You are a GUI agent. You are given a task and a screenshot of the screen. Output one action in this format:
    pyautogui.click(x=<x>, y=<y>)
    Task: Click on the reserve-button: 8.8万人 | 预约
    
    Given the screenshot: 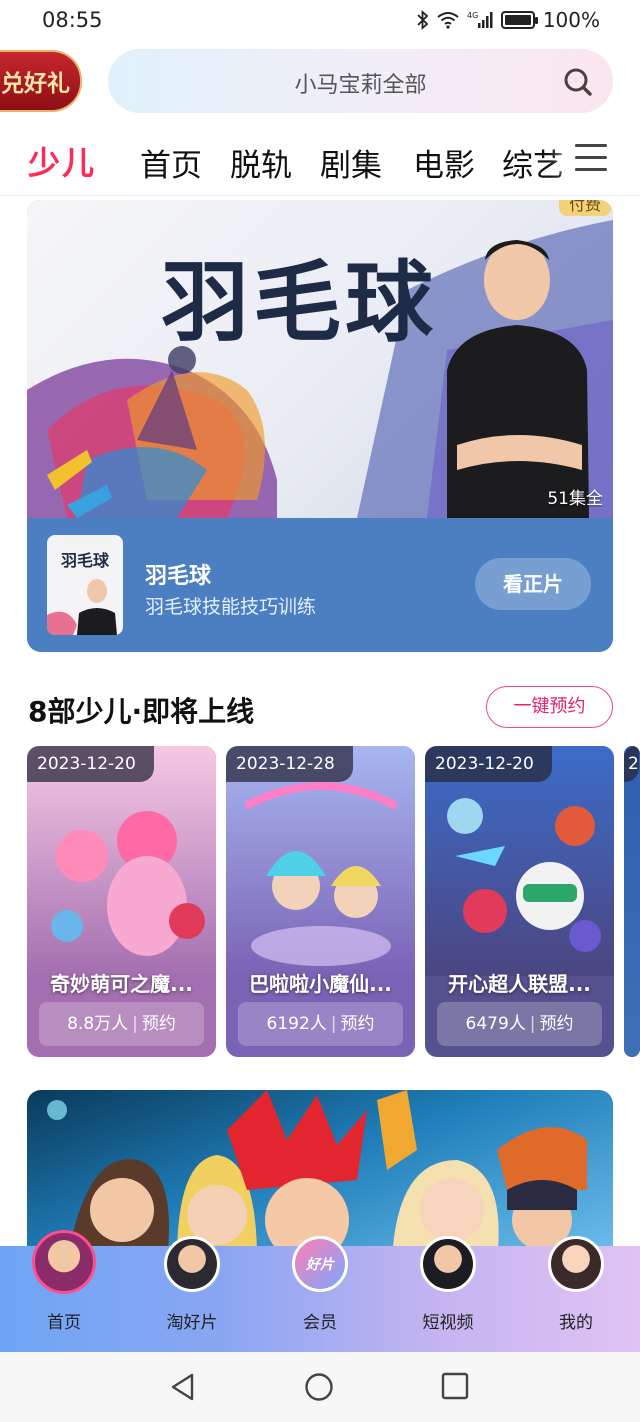 What is the action you would take?
    pyautogui.click(x=121, y=1024)
    